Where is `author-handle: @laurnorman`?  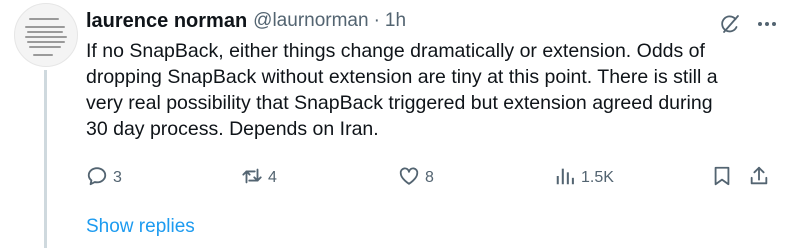 author-handle: @laurnorman is located at coordinates (310, 21).